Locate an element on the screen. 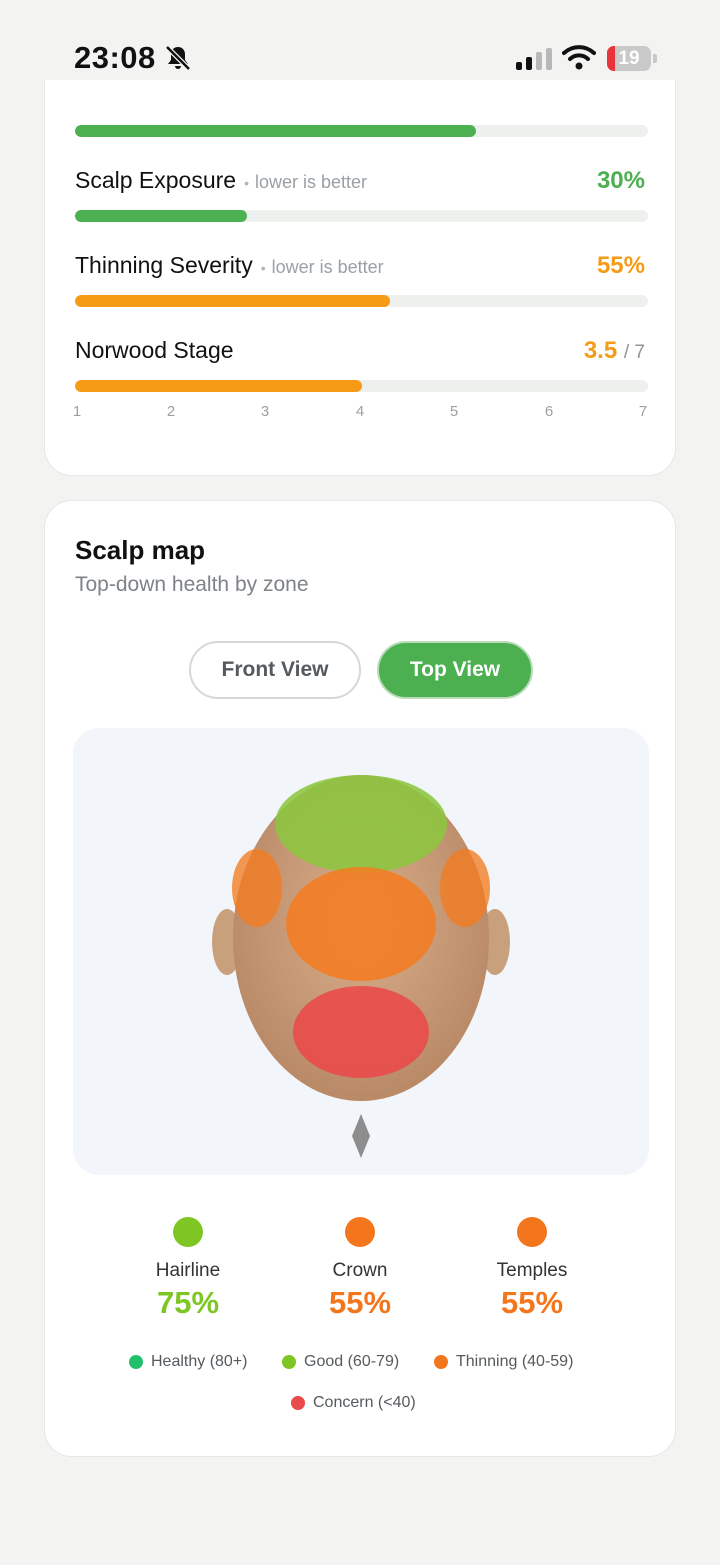 The width and height of the screenshot is (720, 1565). legend-label: Thinning (40-59) is located at coordinates (515, 1361).